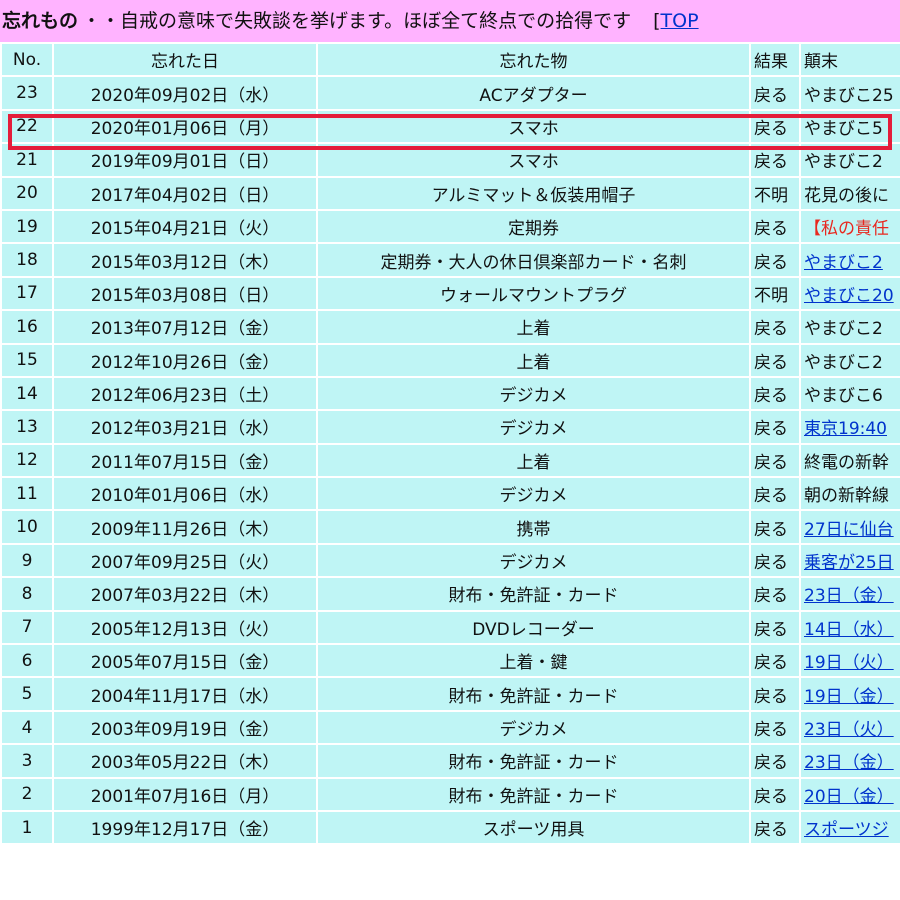 This screenshot has height=900, width=900. I want to click on top-link-bracket: [, so click(657, 21).